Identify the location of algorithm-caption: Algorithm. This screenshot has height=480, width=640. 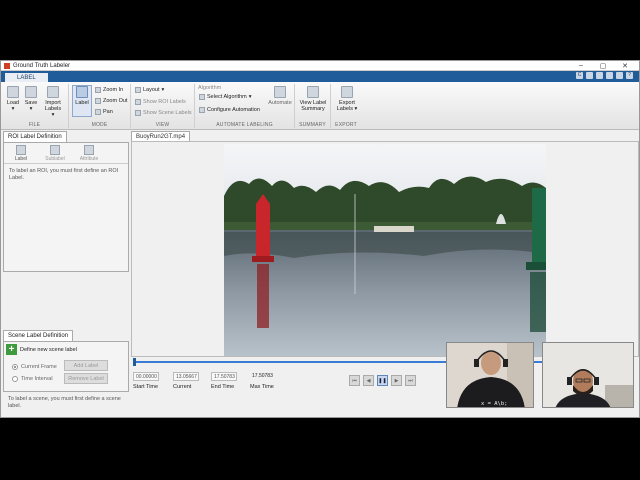
(210, 88).